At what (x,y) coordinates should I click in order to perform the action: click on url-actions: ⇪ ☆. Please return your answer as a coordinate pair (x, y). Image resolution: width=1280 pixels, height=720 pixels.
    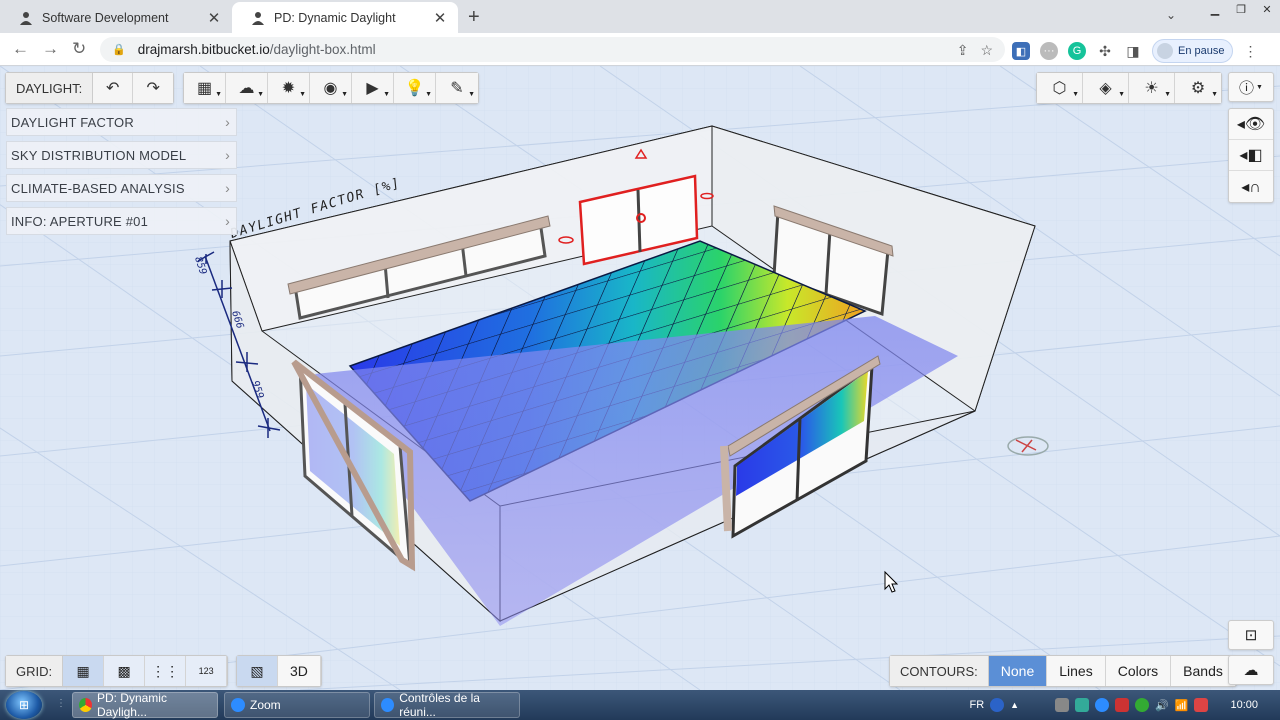
    Looking at the image, I should click on (975, 50).